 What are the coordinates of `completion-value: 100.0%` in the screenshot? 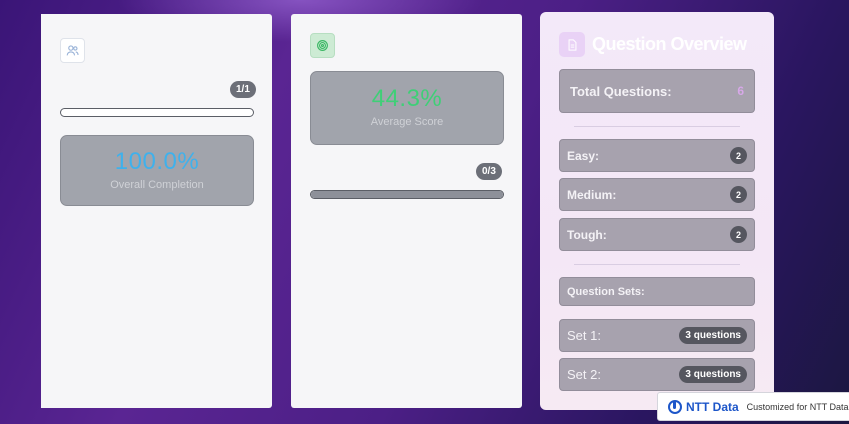 It's located at (157, 161).